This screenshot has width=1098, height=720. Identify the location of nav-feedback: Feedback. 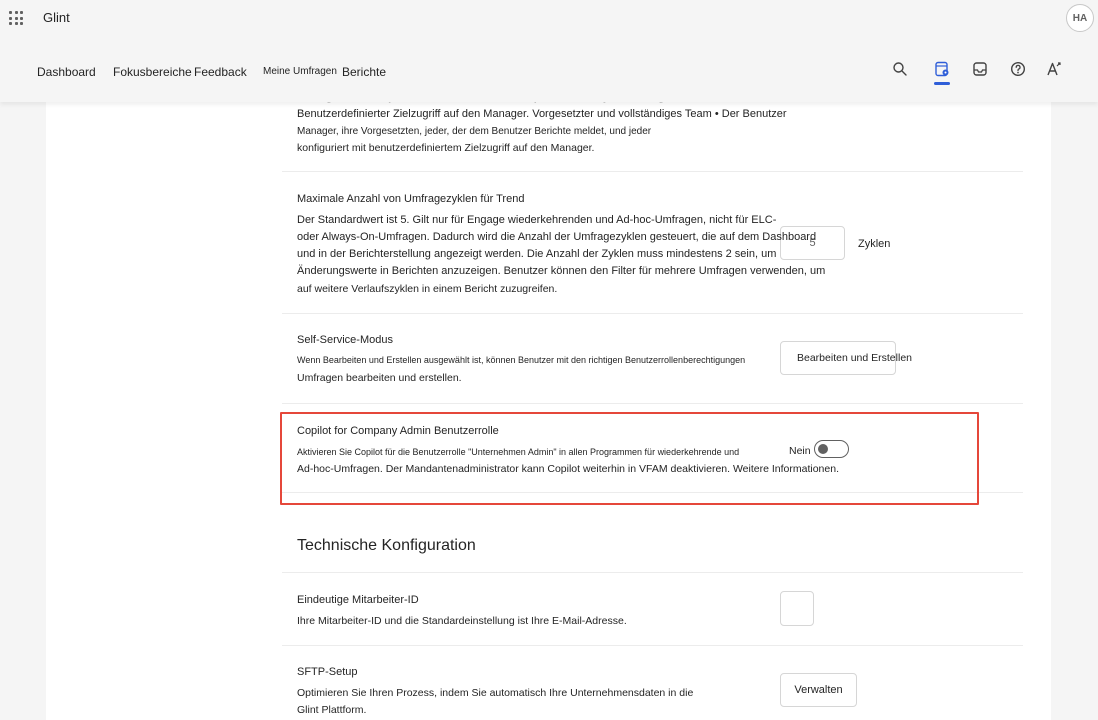
(220, 72).